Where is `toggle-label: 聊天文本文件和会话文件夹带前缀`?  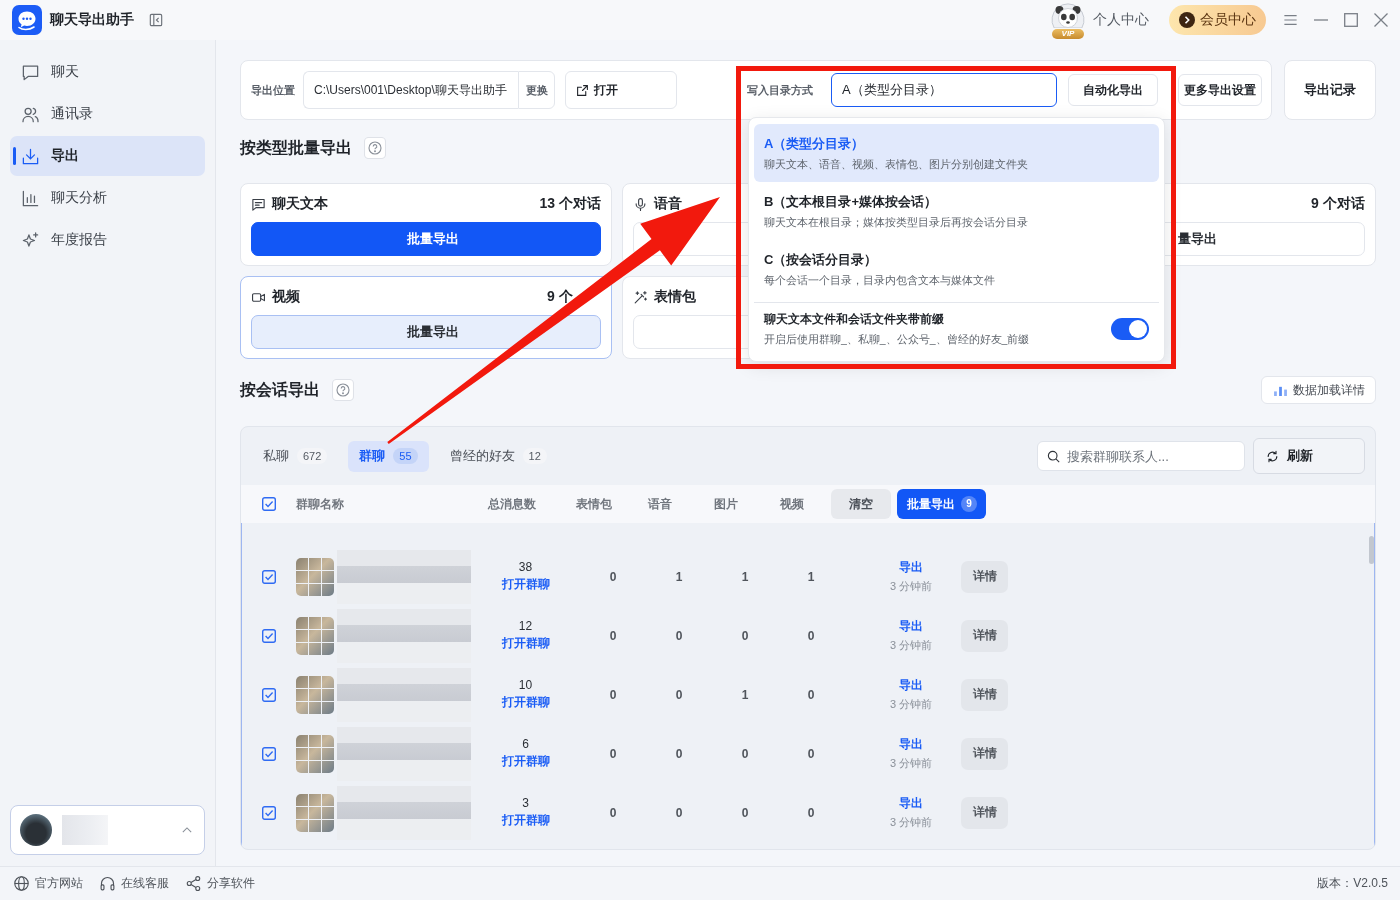 toggle-label: 聊天文本文件和会话文件夹带前缀 is located at coordinates (854, 319).